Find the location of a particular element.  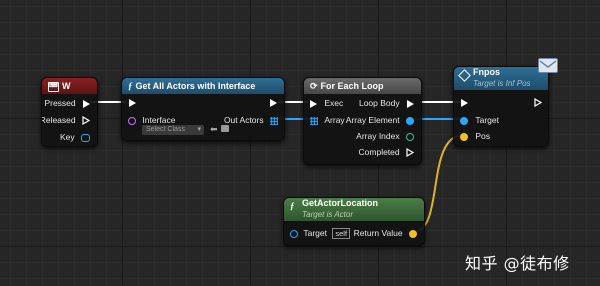

foreach-exec-in-pin is located at coordinates (313, 103).